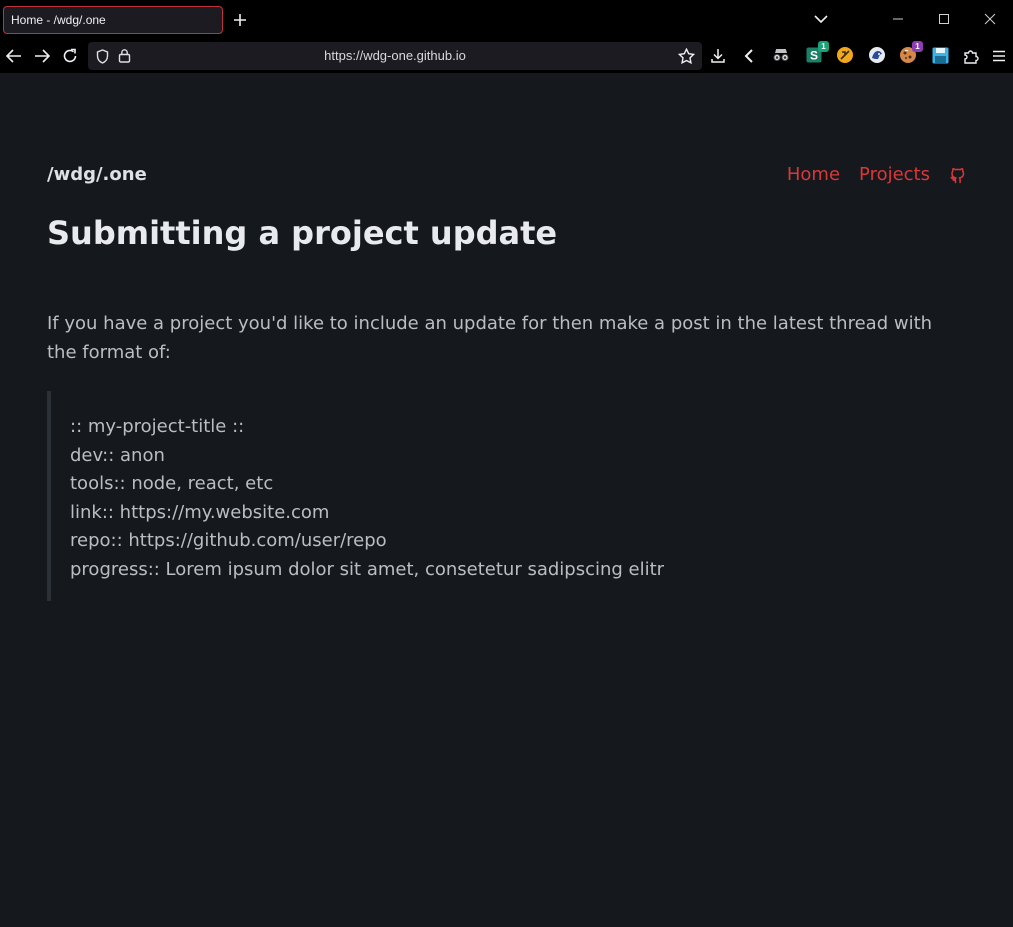 Image resolution: width=1013 pixels, height=927 pixels. I want to click on chevron-down-icon, so click(821, 19).